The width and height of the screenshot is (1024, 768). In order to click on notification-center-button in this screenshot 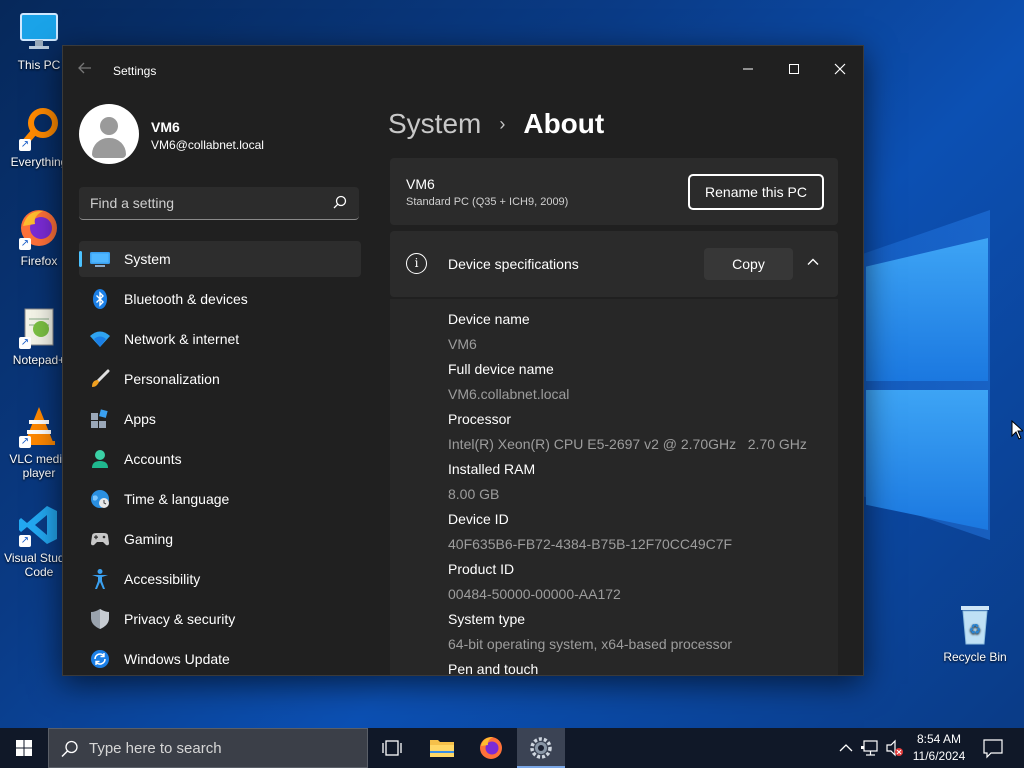, I will do `click(993, 748)`.